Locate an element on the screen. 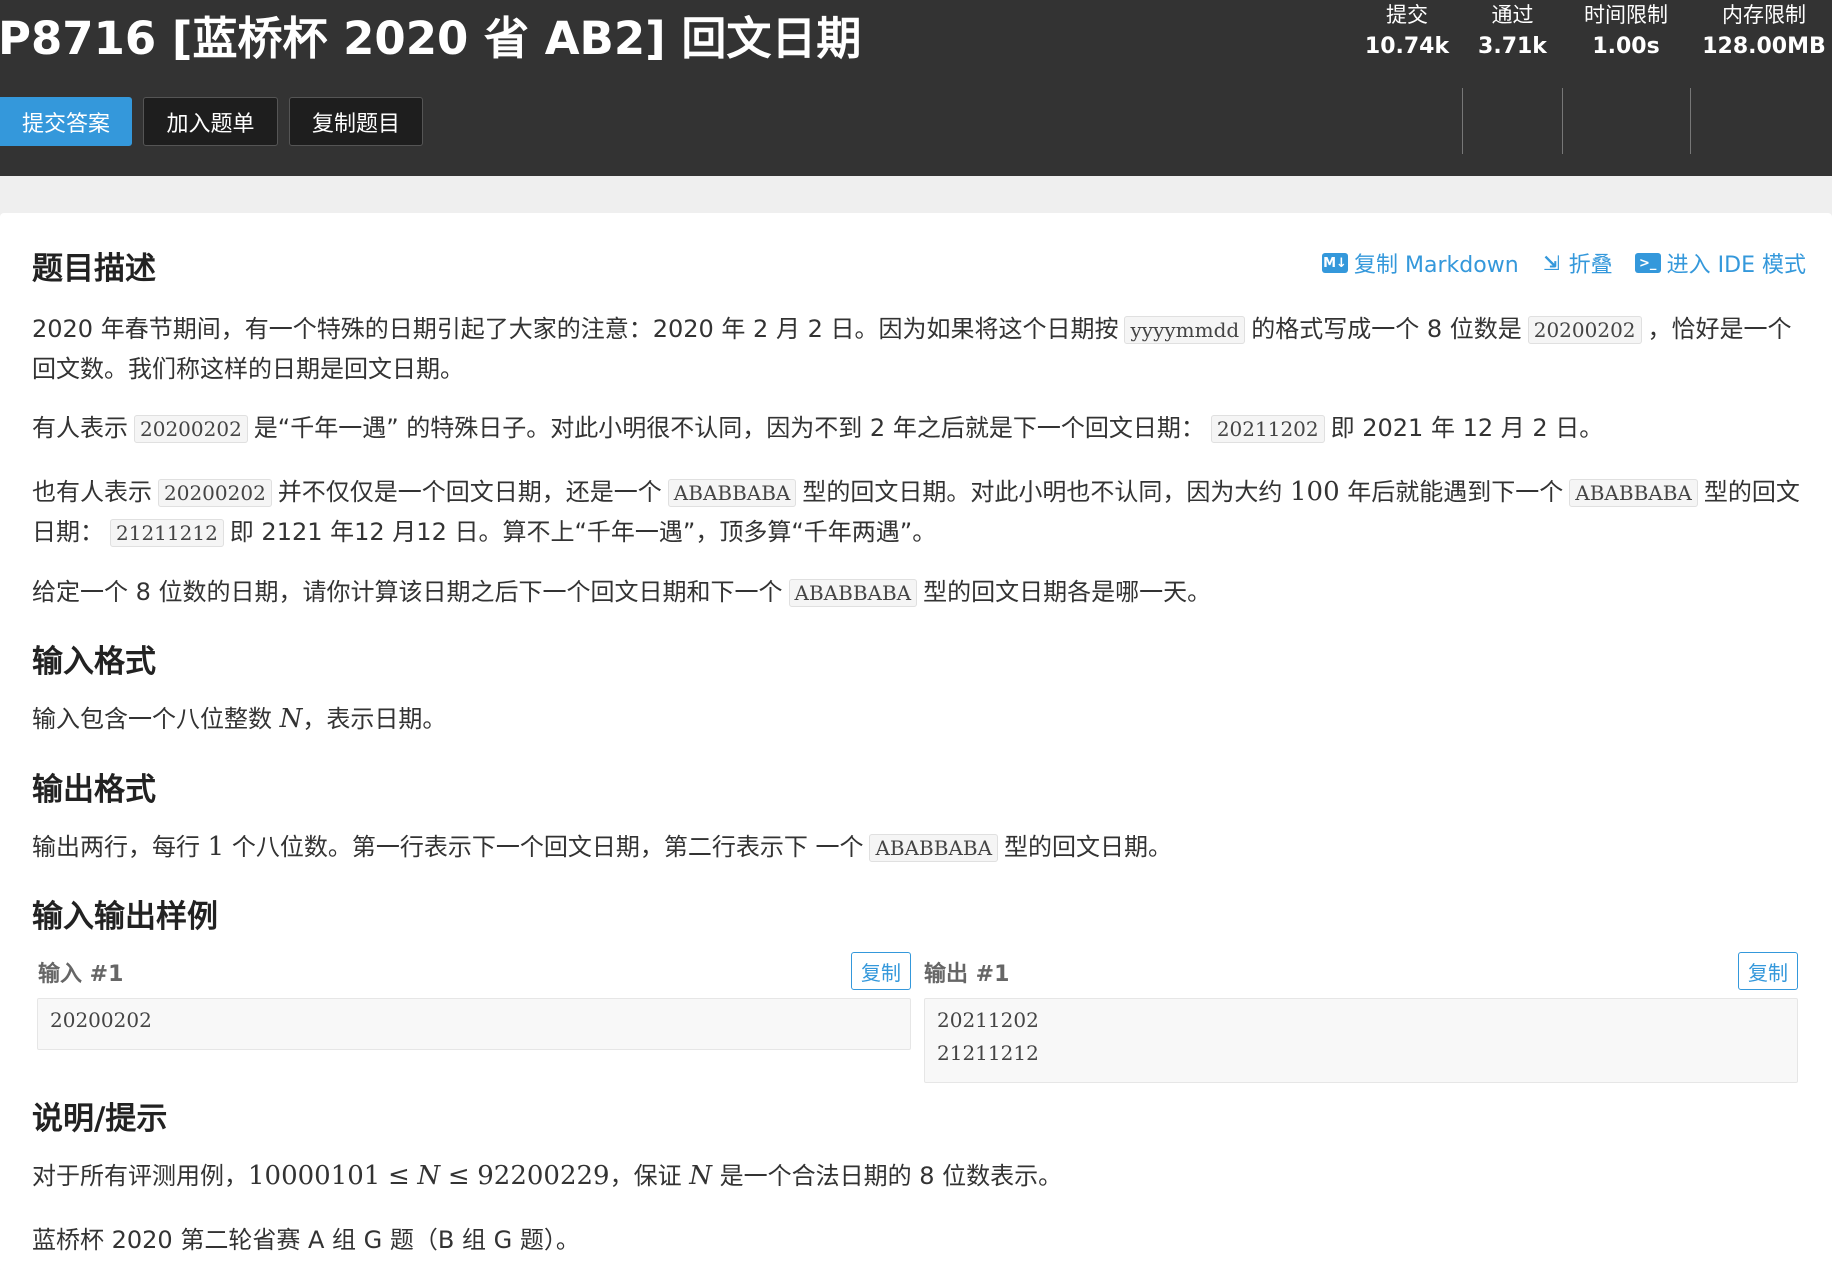  ide-mode-label: 进入 IDE 模式 is located at coordinates (1736, 265).